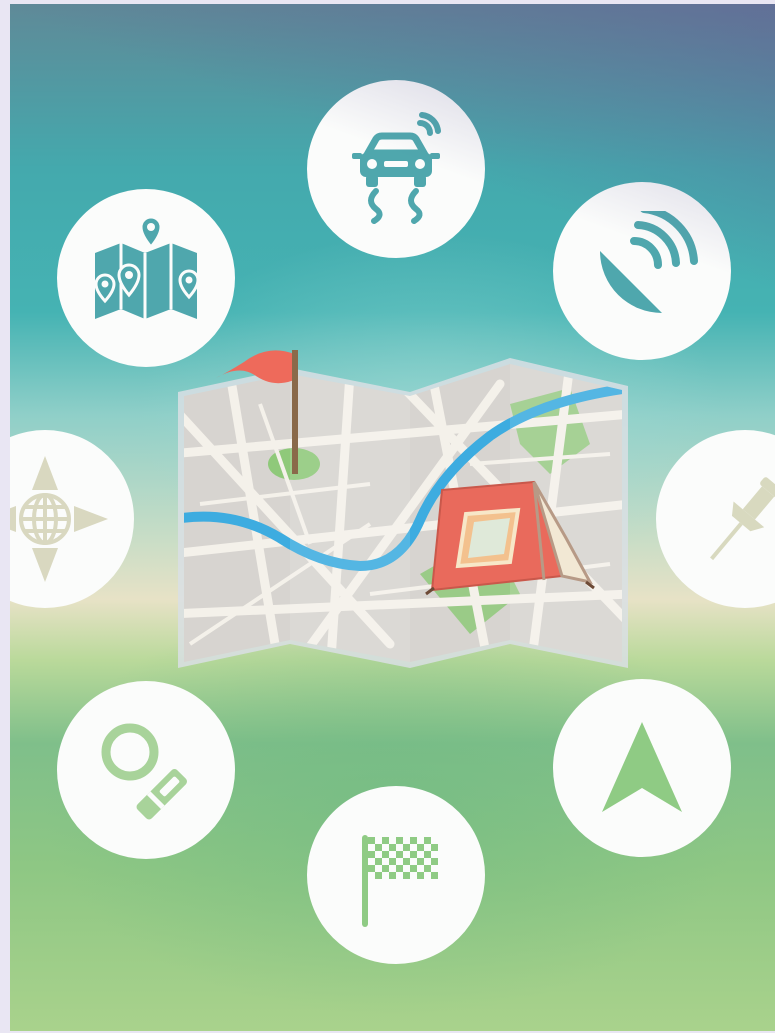 The width and height of the screenshot is (775, 1033). What do you see at coordinates (649, 262) in the screenshot?
I see `satellite-dish-icon` at bounding box center [649, 262].